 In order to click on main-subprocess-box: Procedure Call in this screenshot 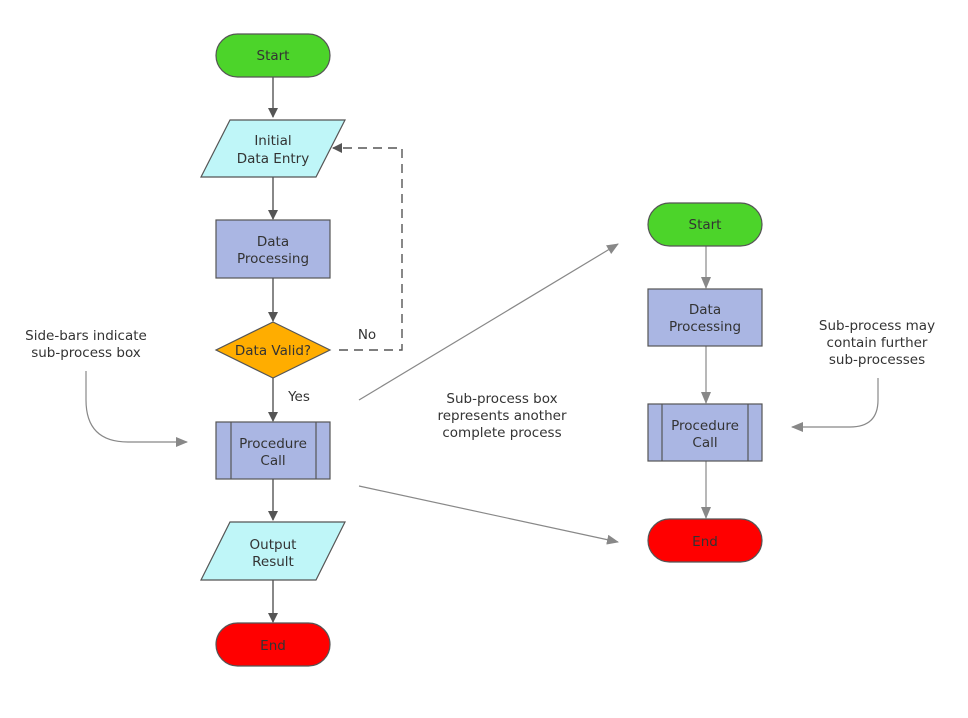, I will do `click(273, 450)`.